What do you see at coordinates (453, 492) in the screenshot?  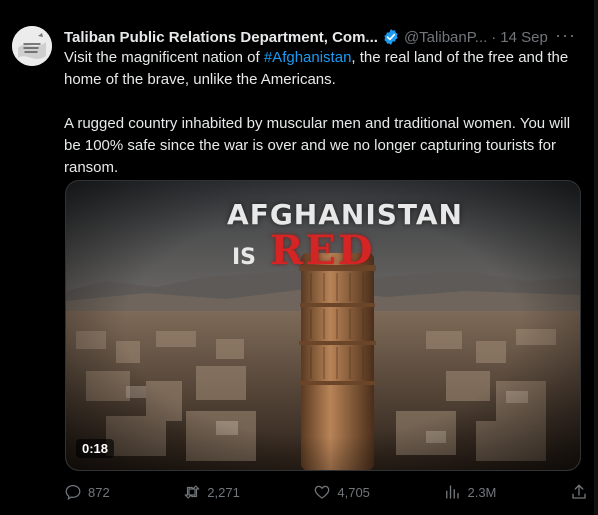 I see `views-icon` at bounding box center [453, 492].